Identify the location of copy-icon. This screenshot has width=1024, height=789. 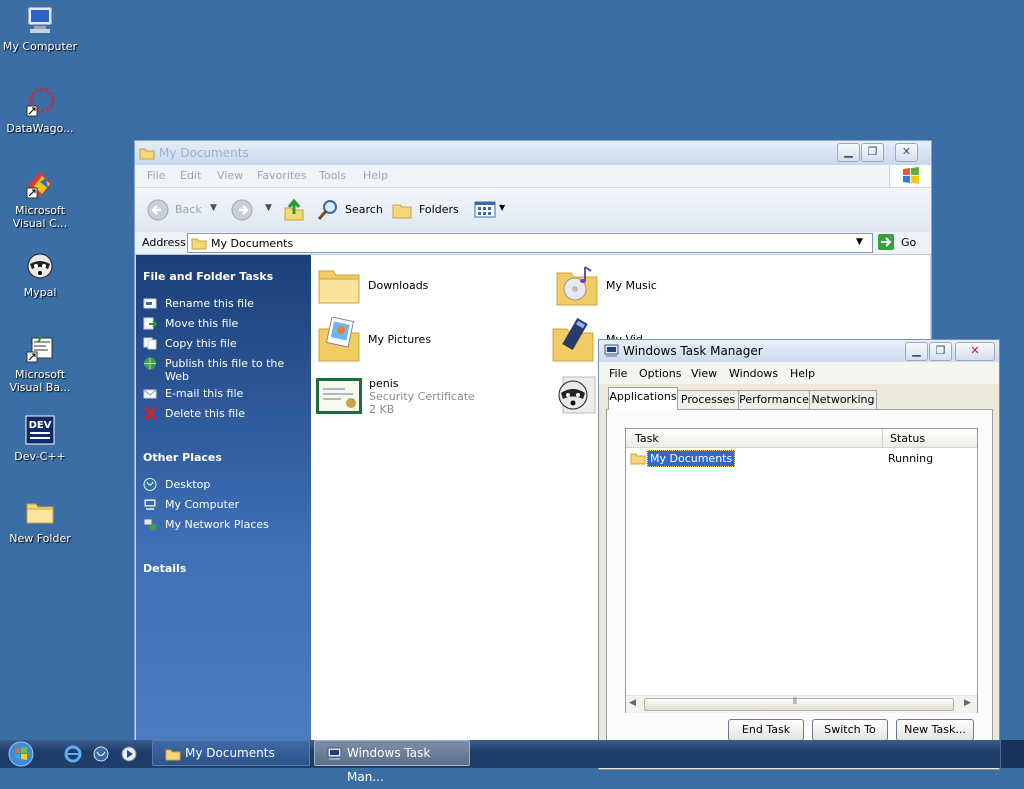
(150, 343).